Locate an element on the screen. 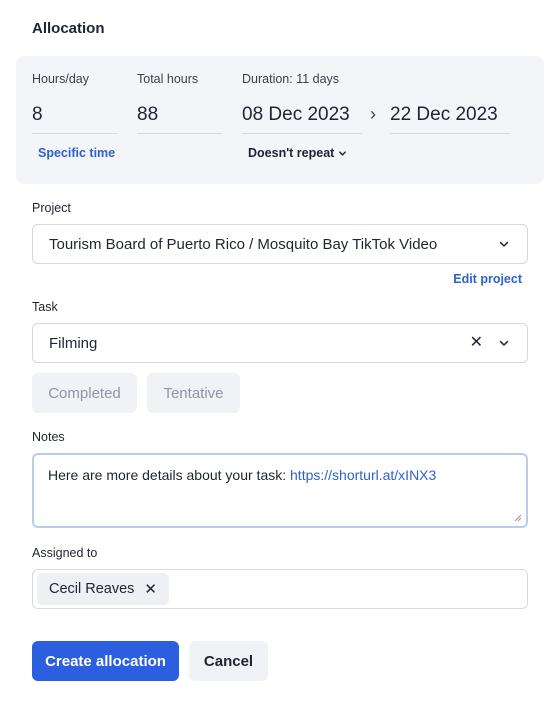  assignee-chip: Cecil Reaves ✕ is located at coordinates (103, 589).